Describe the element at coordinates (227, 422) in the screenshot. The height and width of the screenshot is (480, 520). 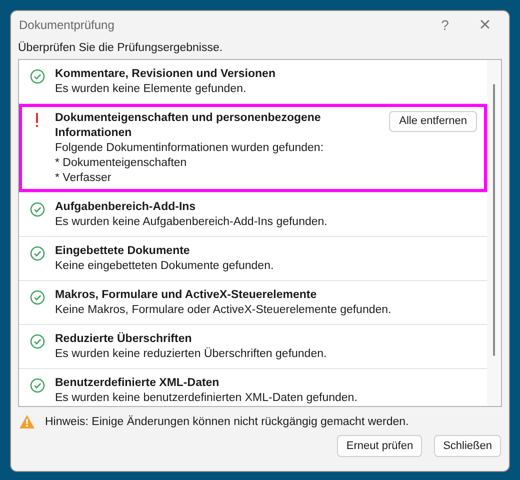
I see `hint-text: Hinweis: Einige Änderungen können nicht rückgängig gemacht werden.` at that location.